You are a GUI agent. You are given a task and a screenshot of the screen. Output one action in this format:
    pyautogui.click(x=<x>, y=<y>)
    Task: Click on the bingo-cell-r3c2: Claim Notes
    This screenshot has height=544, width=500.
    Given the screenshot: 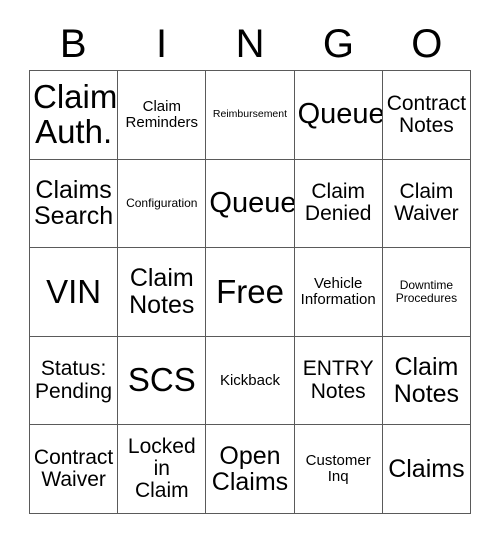 What is the action you would take?
    pyautogui.click(x=162, y=292)
    